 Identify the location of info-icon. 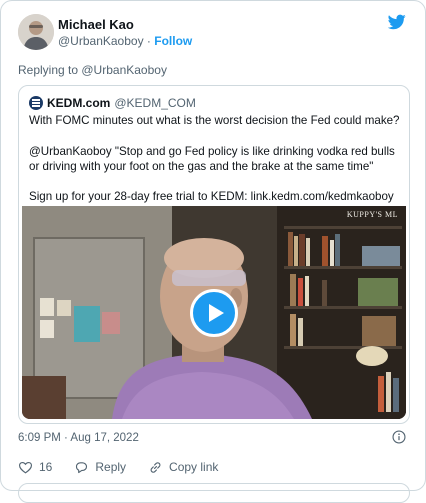
(399, 437).